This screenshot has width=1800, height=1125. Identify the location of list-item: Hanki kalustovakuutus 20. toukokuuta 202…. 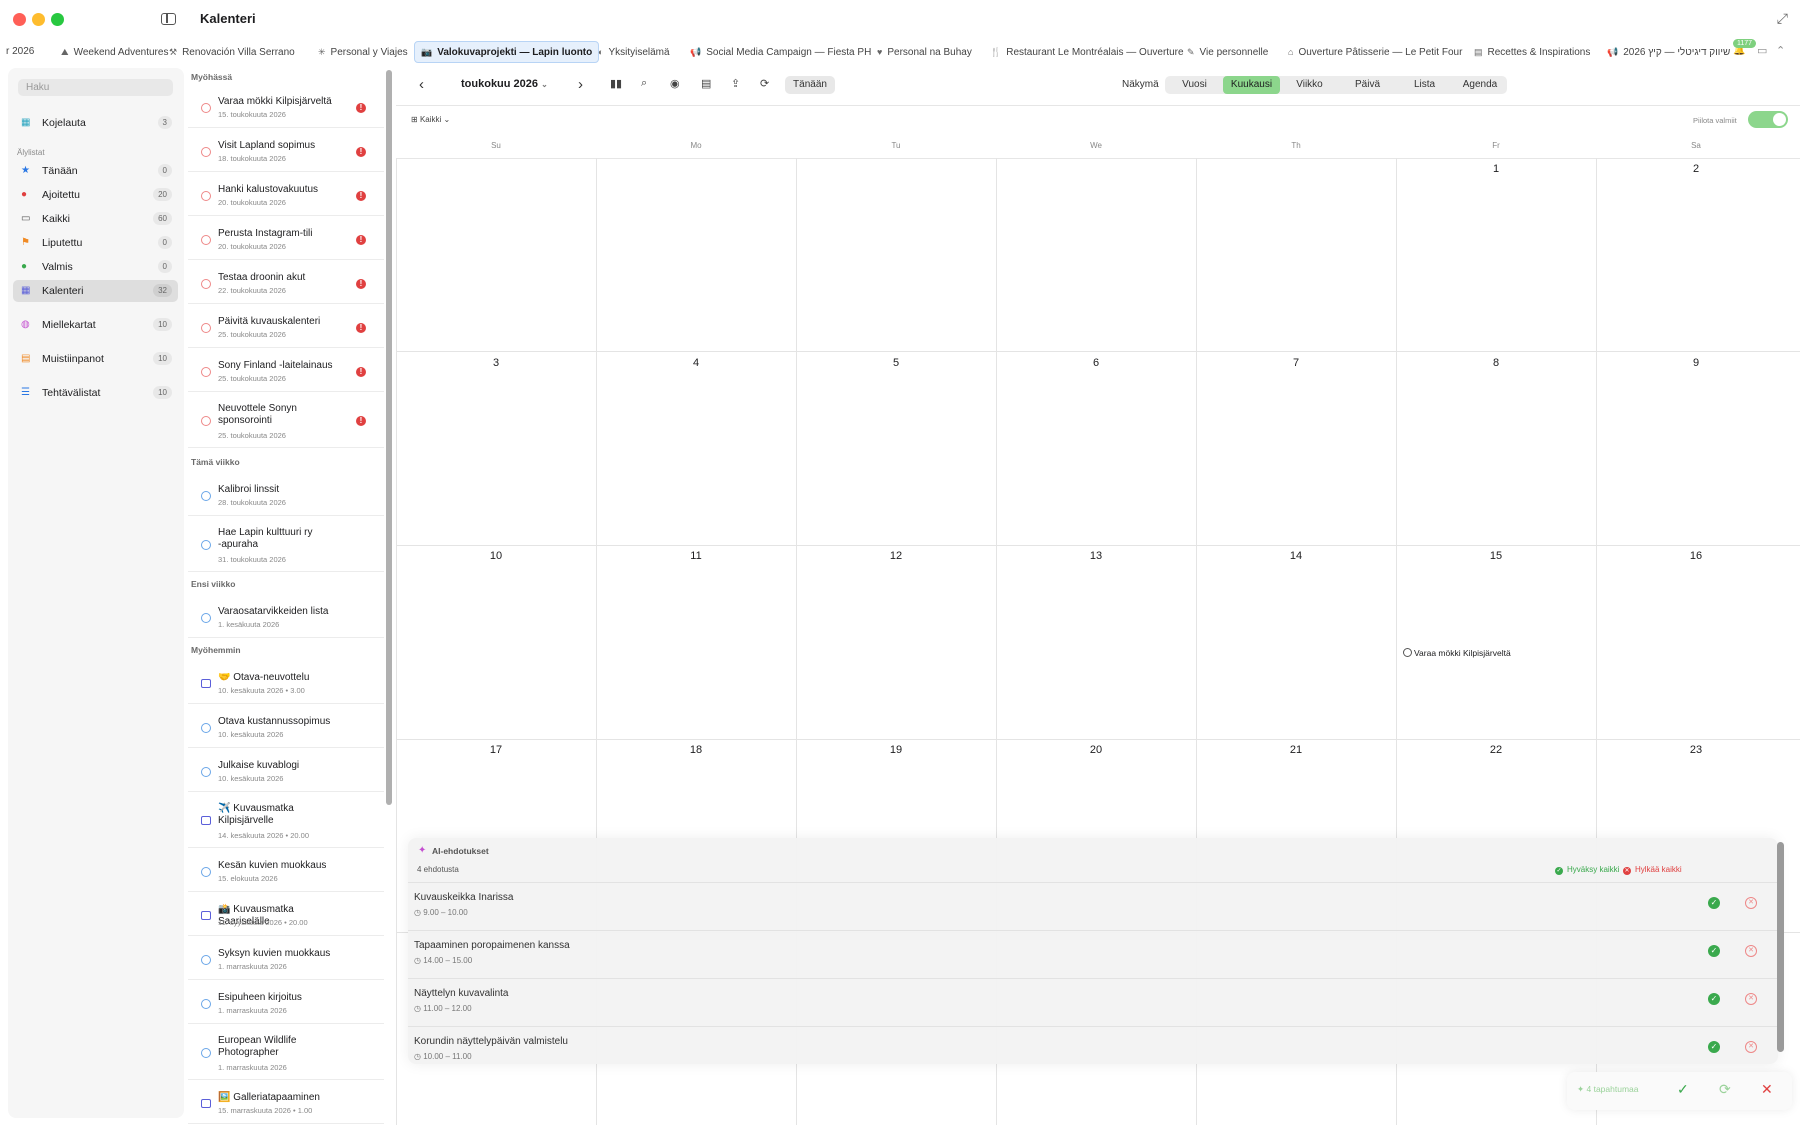
(286, 194).